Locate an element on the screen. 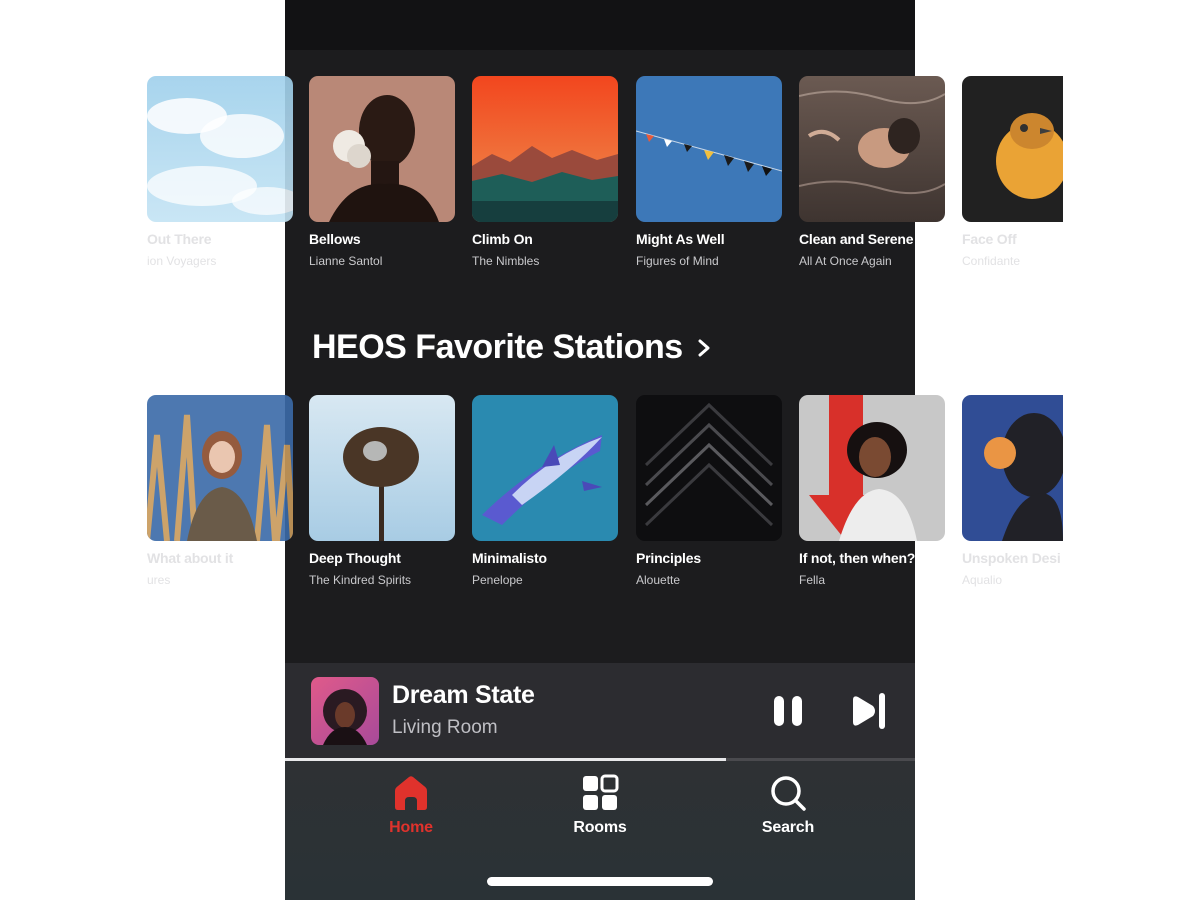 Image resolution: width=1200 pixels, height=900 pixels. tab-label: Rooms is located at coordinates (600, 827).